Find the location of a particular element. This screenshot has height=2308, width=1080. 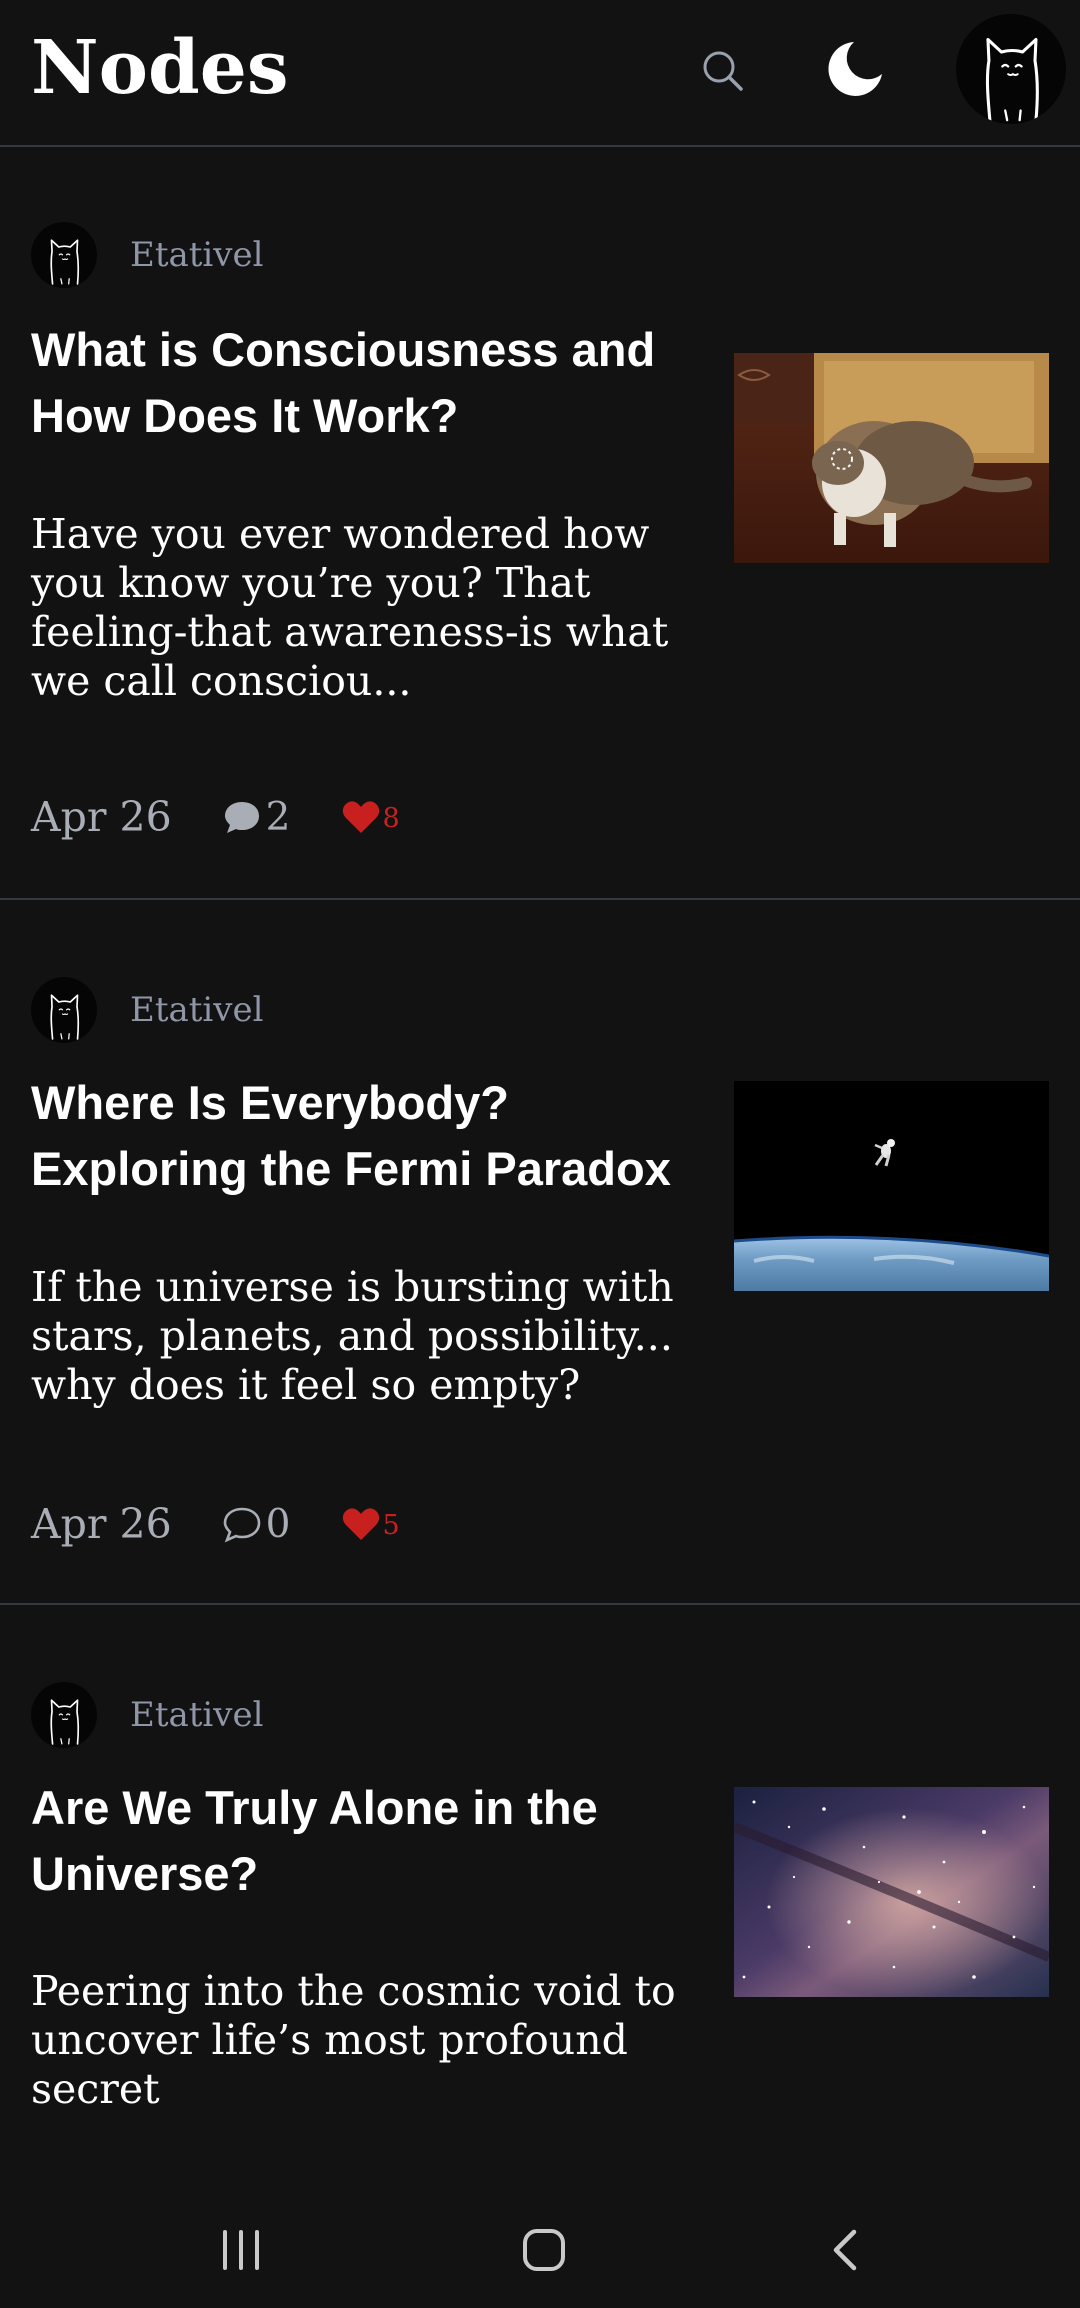

comment-count: 2 is located at coordinates (278, 817).